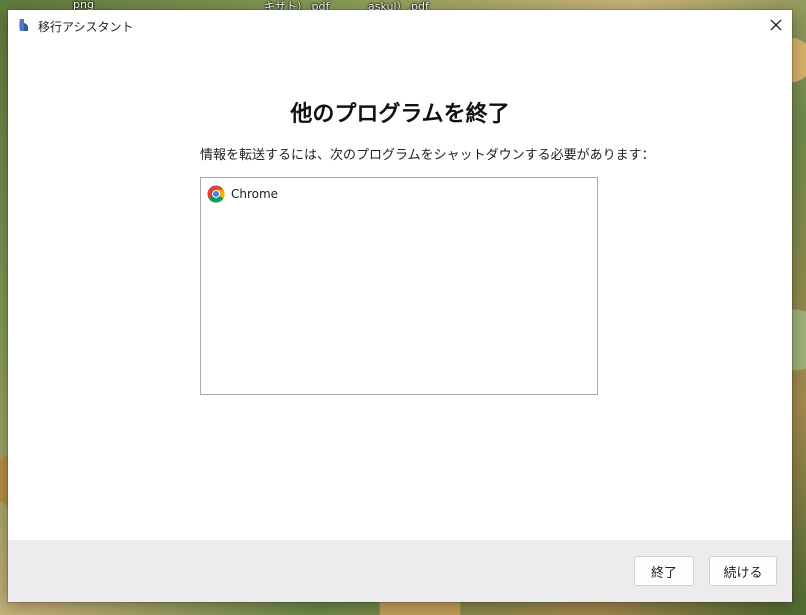 The image size is (806, 615). I want to click on title-bar: 移行アシスタント, so click(400, 25).